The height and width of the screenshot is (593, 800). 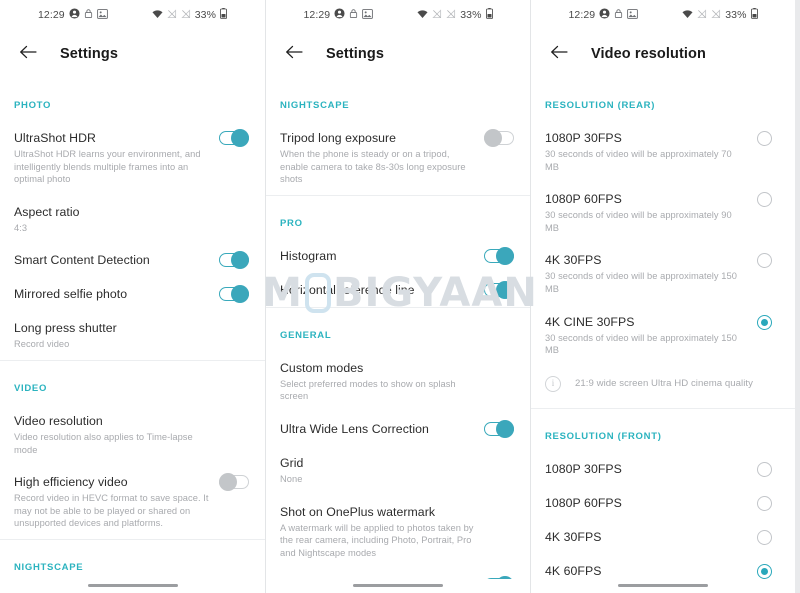 What do you see at coordinates (646, 503) in the screenshot?
I see `row-text-block: 1080P 60FPS` at bounding box center [646, 503].